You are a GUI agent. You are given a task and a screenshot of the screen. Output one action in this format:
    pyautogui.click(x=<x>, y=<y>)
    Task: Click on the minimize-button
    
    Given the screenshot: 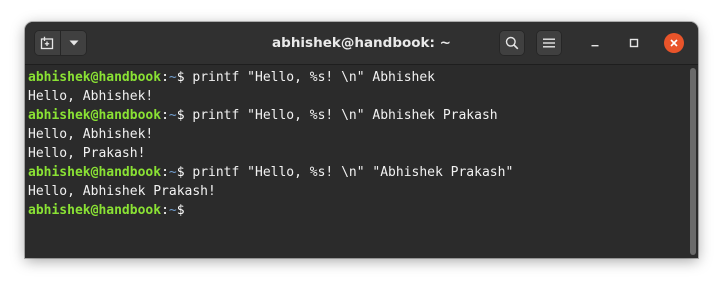 What is the action you would take?
    pyautogui.click(x=595, y=43)
    